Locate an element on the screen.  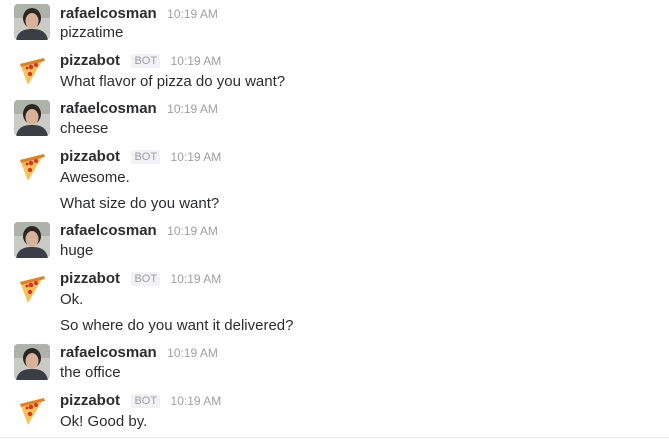
message-text: Ok! Good by. is located at coordinates (104, 421).